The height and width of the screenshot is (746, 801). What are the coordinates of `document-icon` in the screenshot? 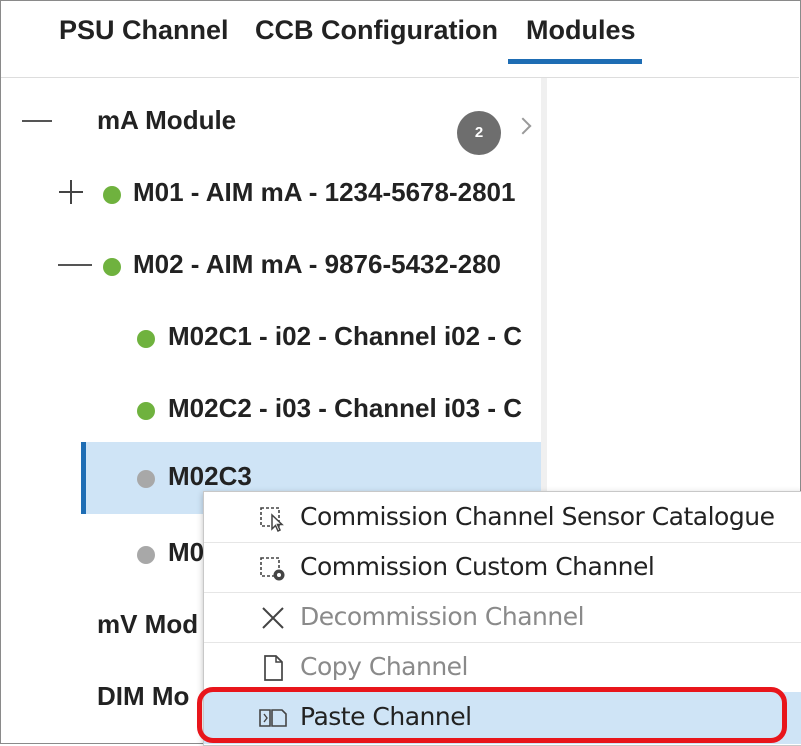 It's located at (273, 668).